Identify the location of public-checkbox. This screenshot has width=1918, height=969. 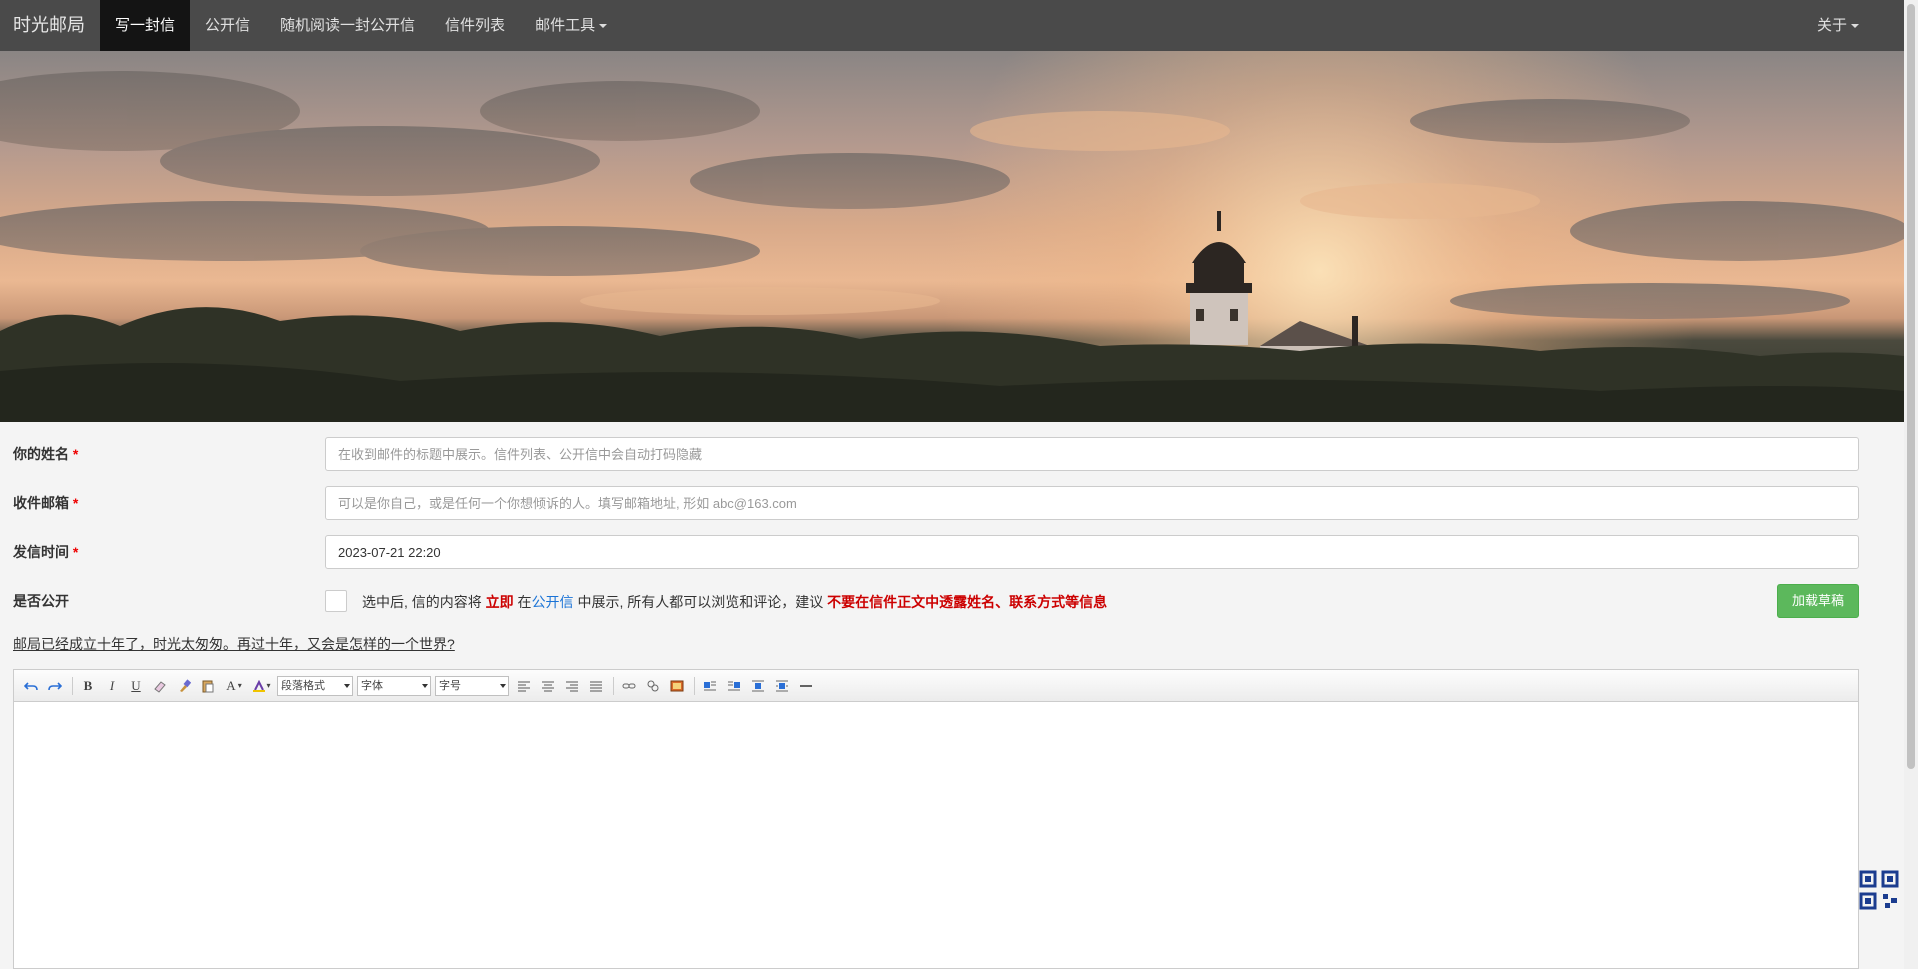
(336, 601).